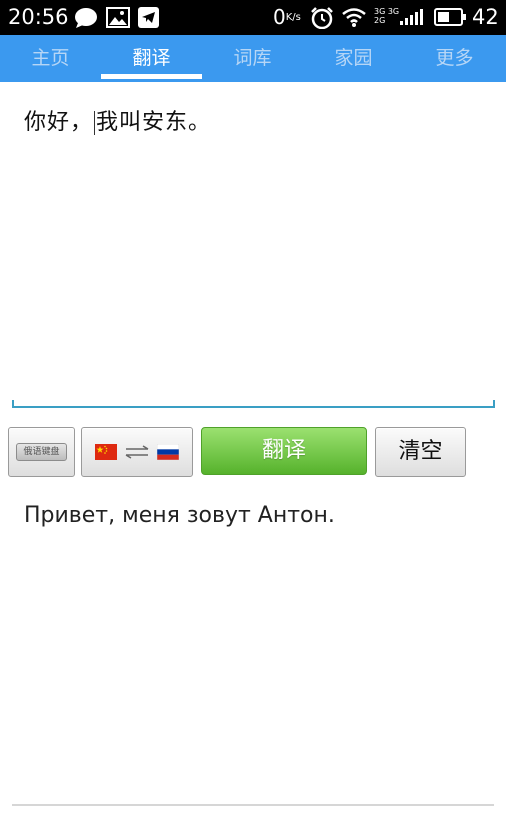 This screenshot has height=819, width=506. I want to click on tab-bar: 主页 翻译 词库 家园 更多, so click(253, 58).